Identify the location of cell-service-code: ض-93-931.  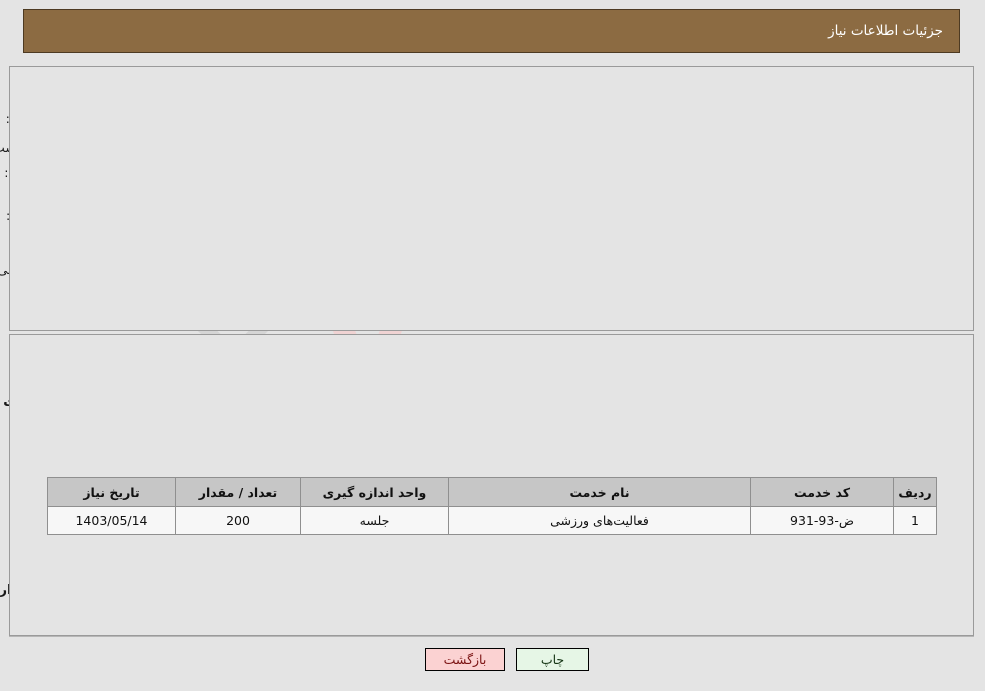
(823, 520).